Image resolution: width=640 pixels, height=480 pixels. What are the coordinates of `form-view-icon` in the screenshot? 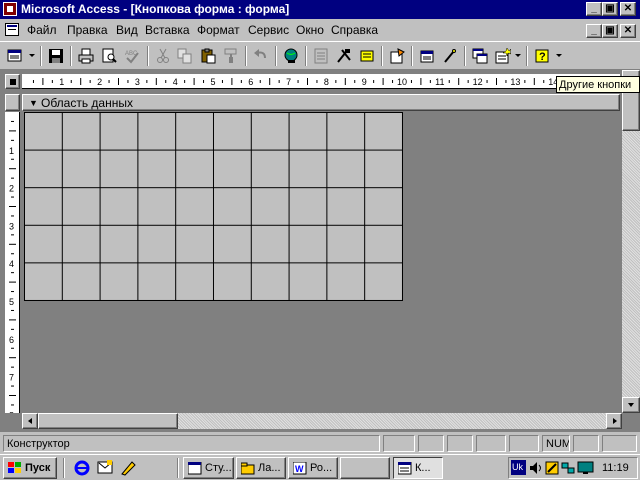 It's located at (14, 55).